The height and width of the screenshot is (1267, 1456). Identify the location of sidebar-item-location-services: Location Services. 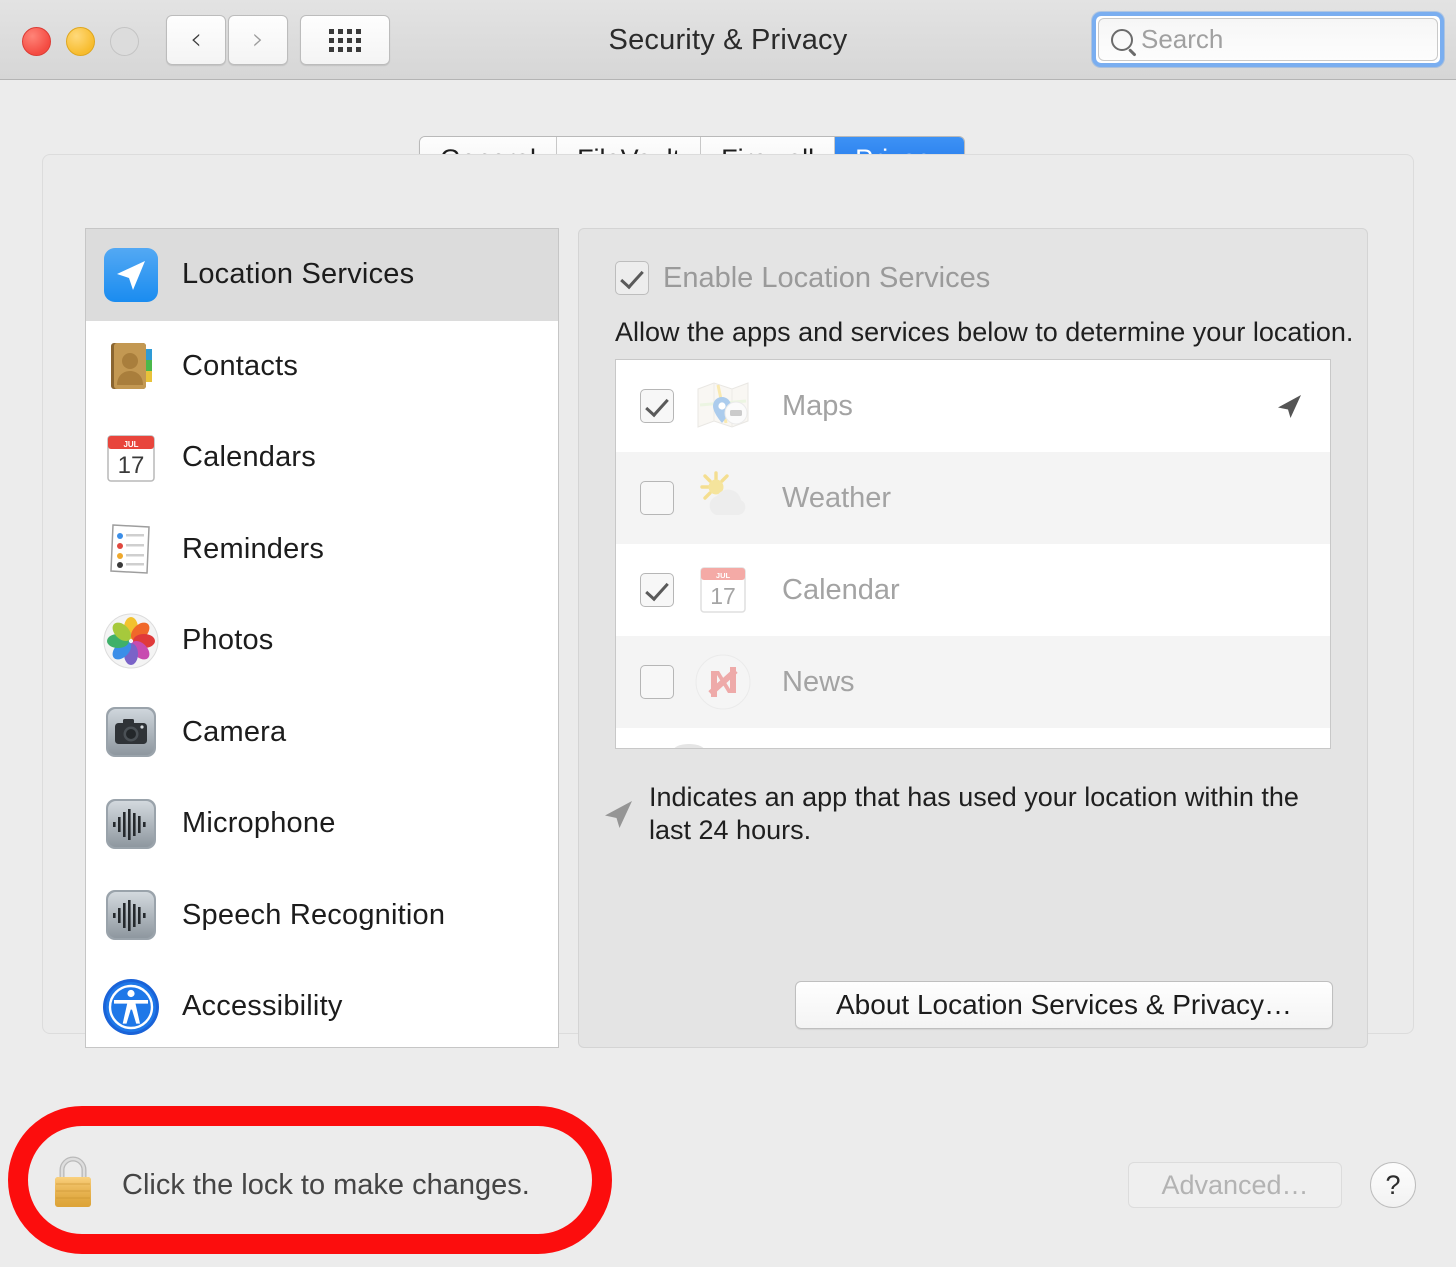
(322, 275).